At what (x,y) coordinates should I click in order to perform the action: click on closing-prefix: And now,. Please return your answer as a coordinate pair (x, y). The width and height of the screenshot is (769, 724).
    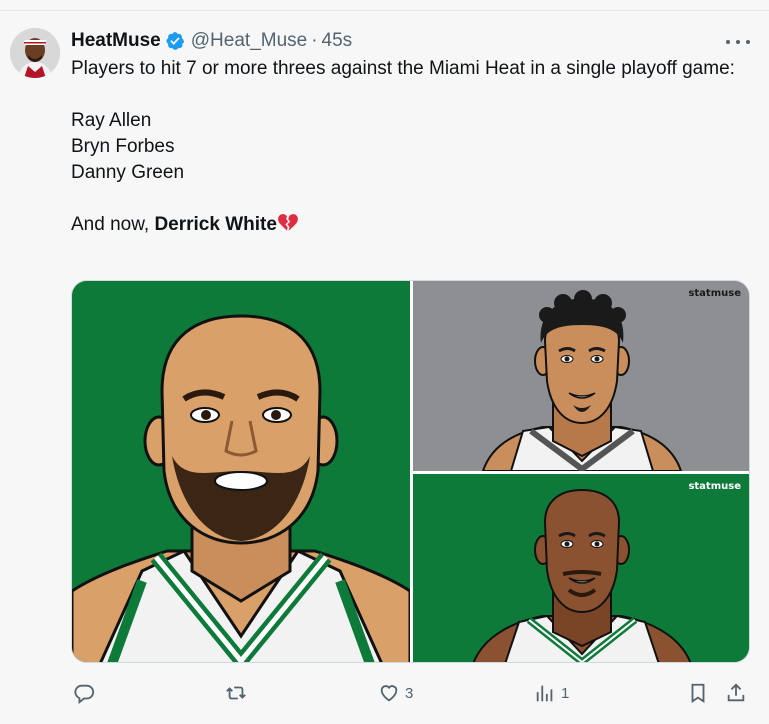
    Looking at the image, I should click on (113, 224).